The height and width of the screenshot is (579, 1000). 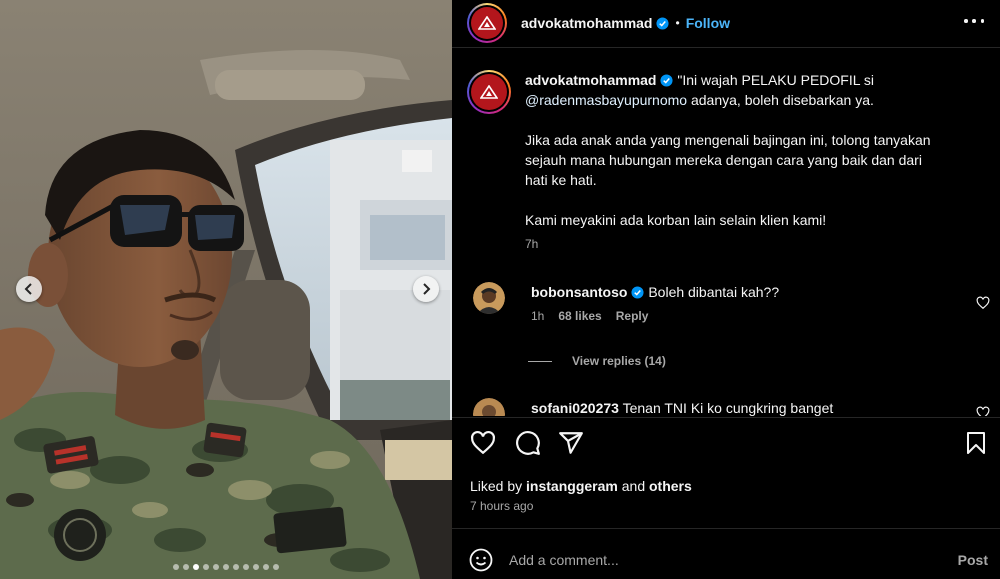 What do you see at coordinates (726, 417) in the screenshot?
I see `comments-divider` at bounding box center [726, 417].